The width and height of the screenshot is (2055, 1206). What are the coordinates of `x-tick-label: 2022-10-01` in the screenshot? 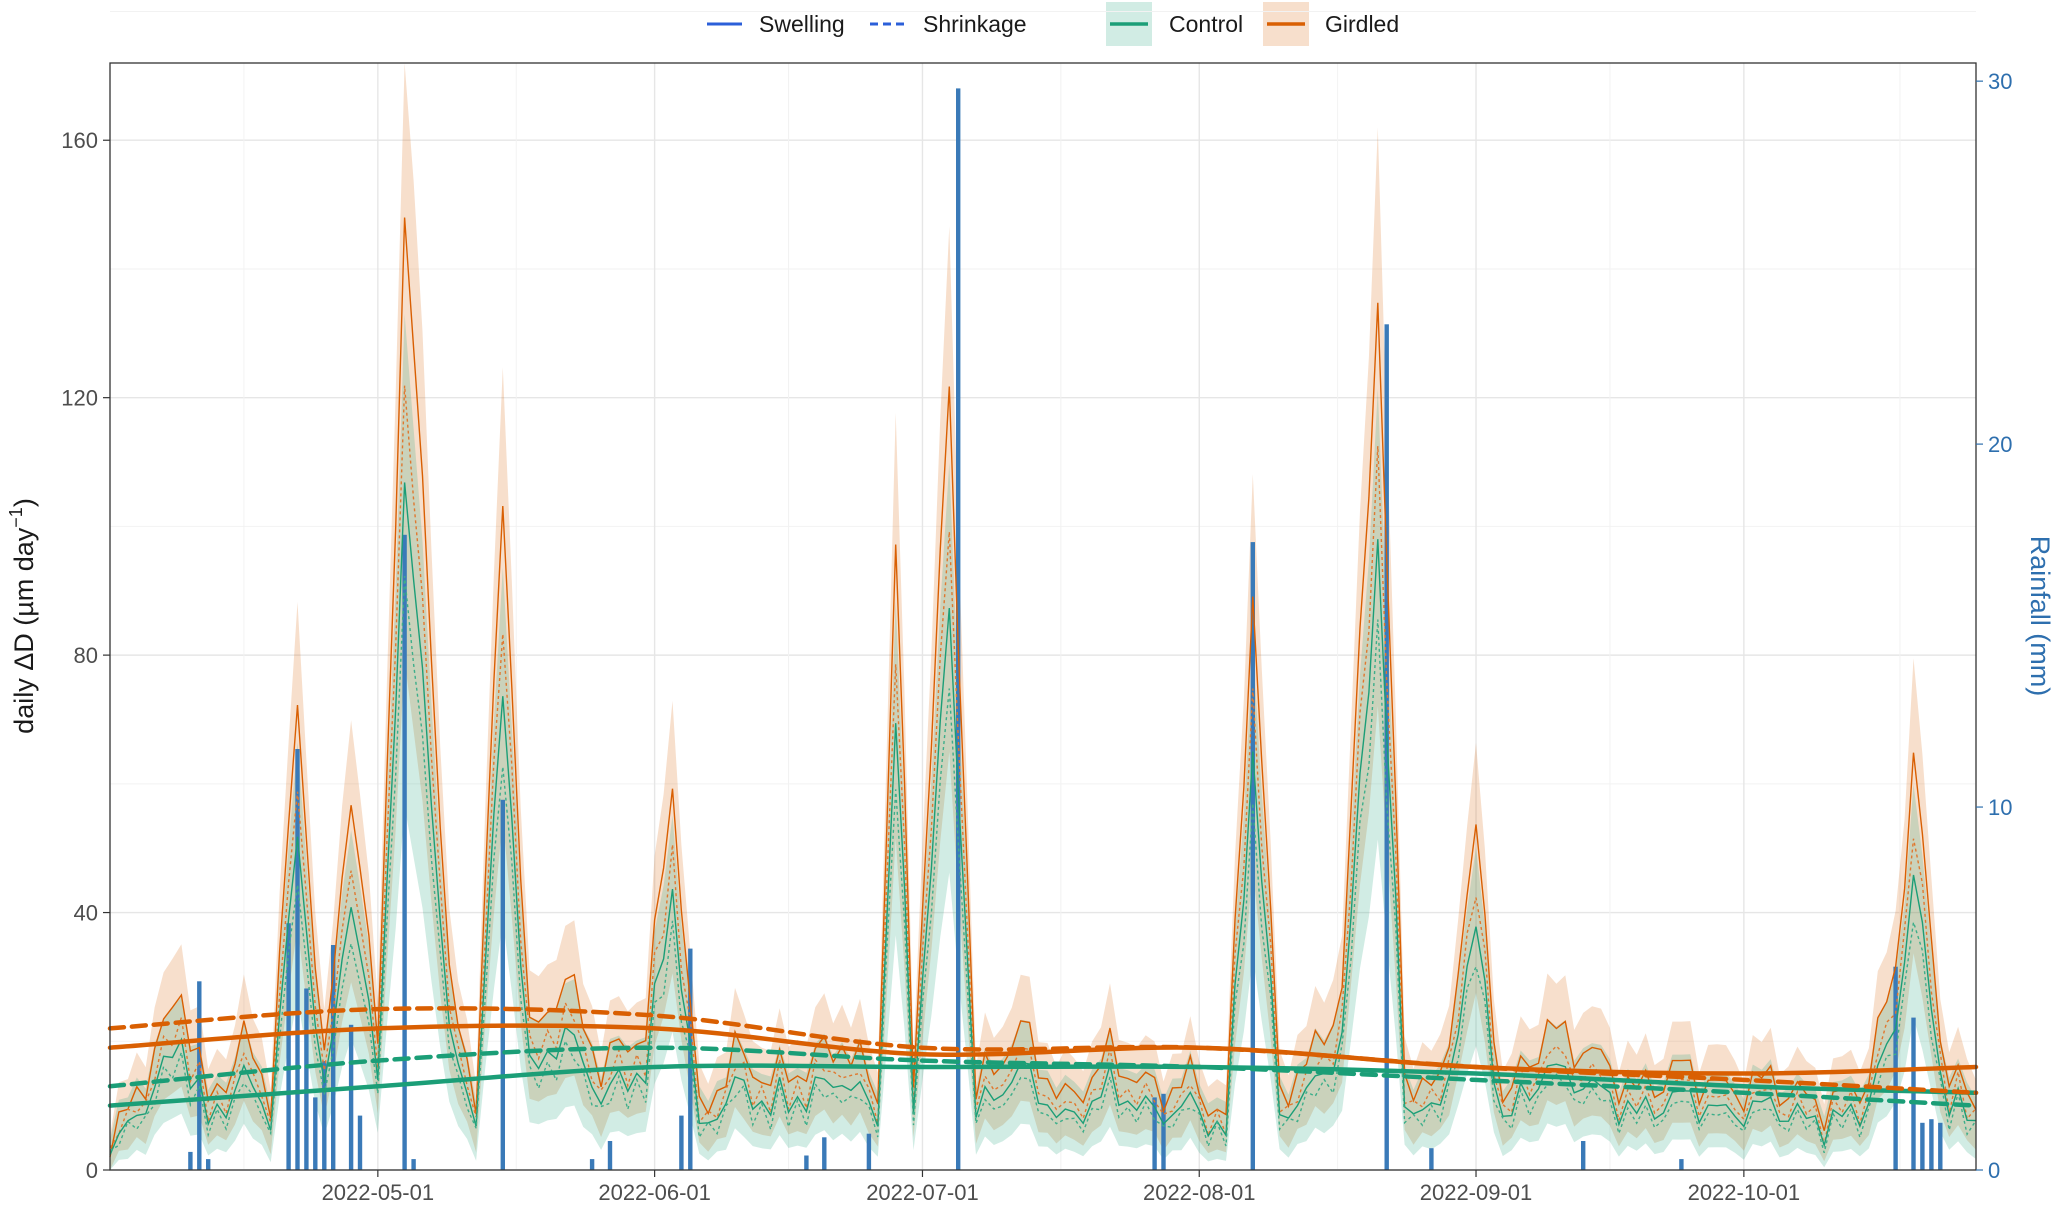 It's located at (1744, 1192).